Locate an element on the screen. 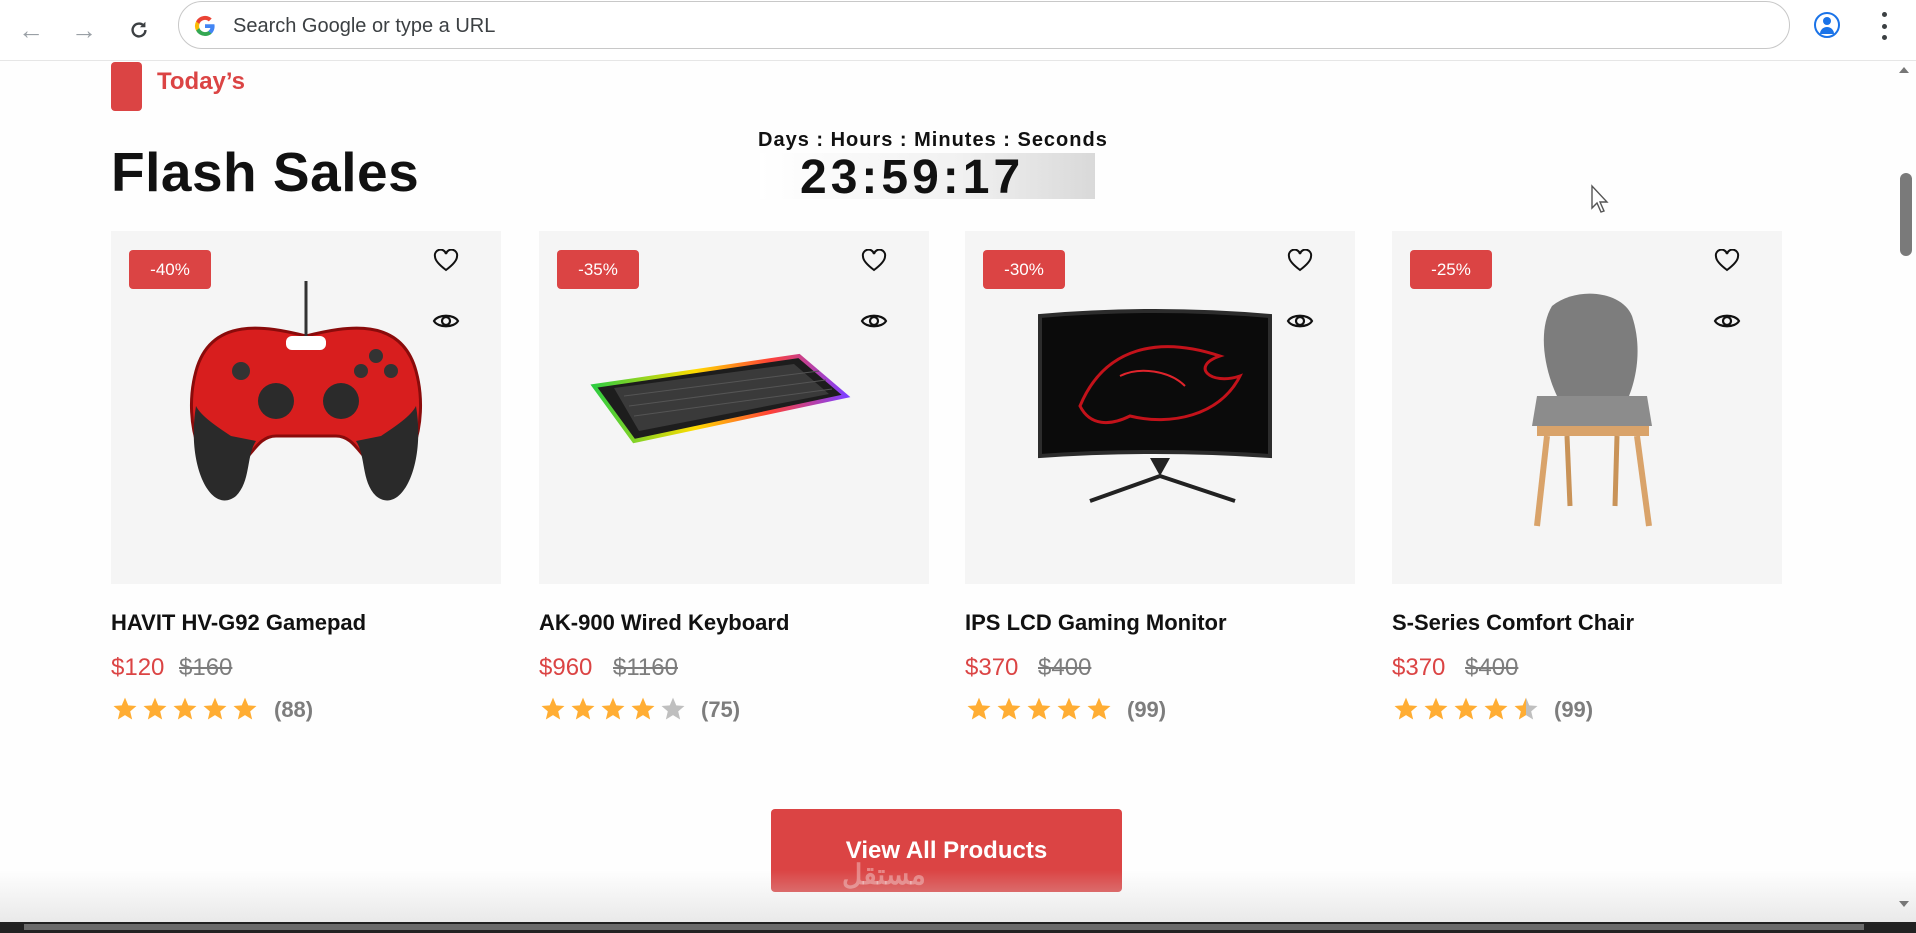 The height and width of the screenshot is (933, 1916). watermark-logo: مستقل is located at coordinates (884, 874).